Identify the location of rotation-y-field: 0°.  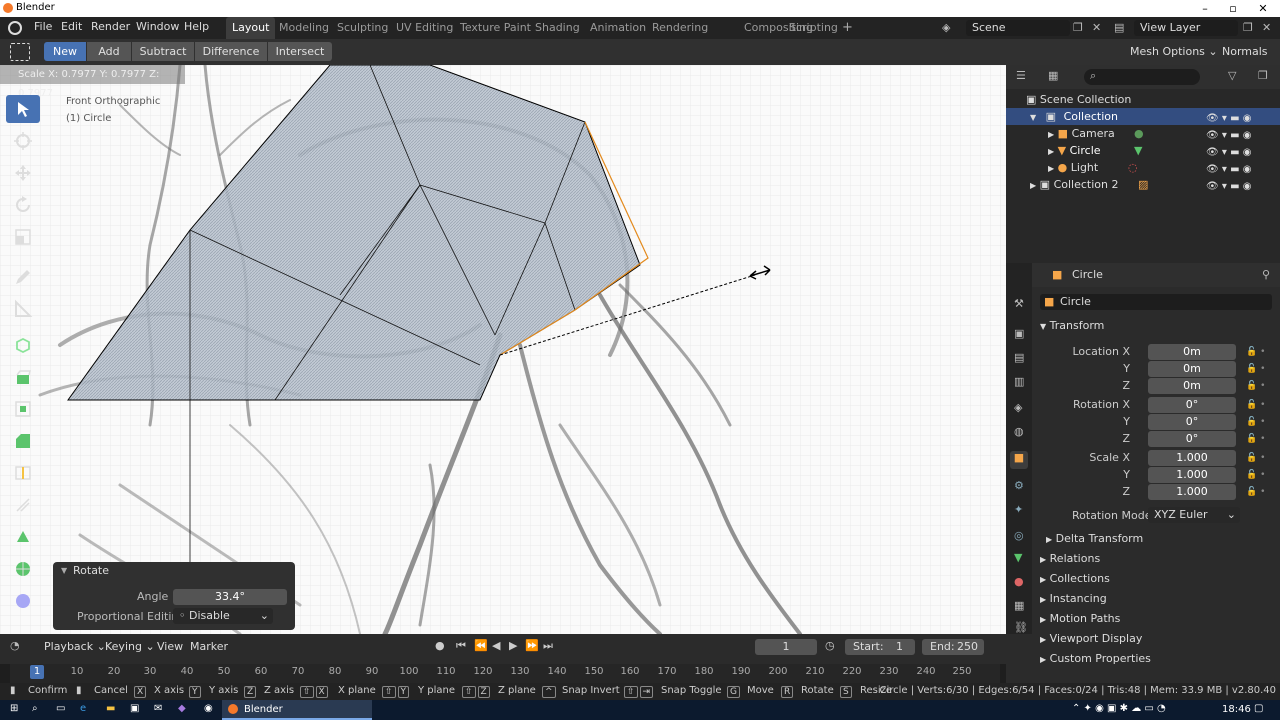
(1192, 422).